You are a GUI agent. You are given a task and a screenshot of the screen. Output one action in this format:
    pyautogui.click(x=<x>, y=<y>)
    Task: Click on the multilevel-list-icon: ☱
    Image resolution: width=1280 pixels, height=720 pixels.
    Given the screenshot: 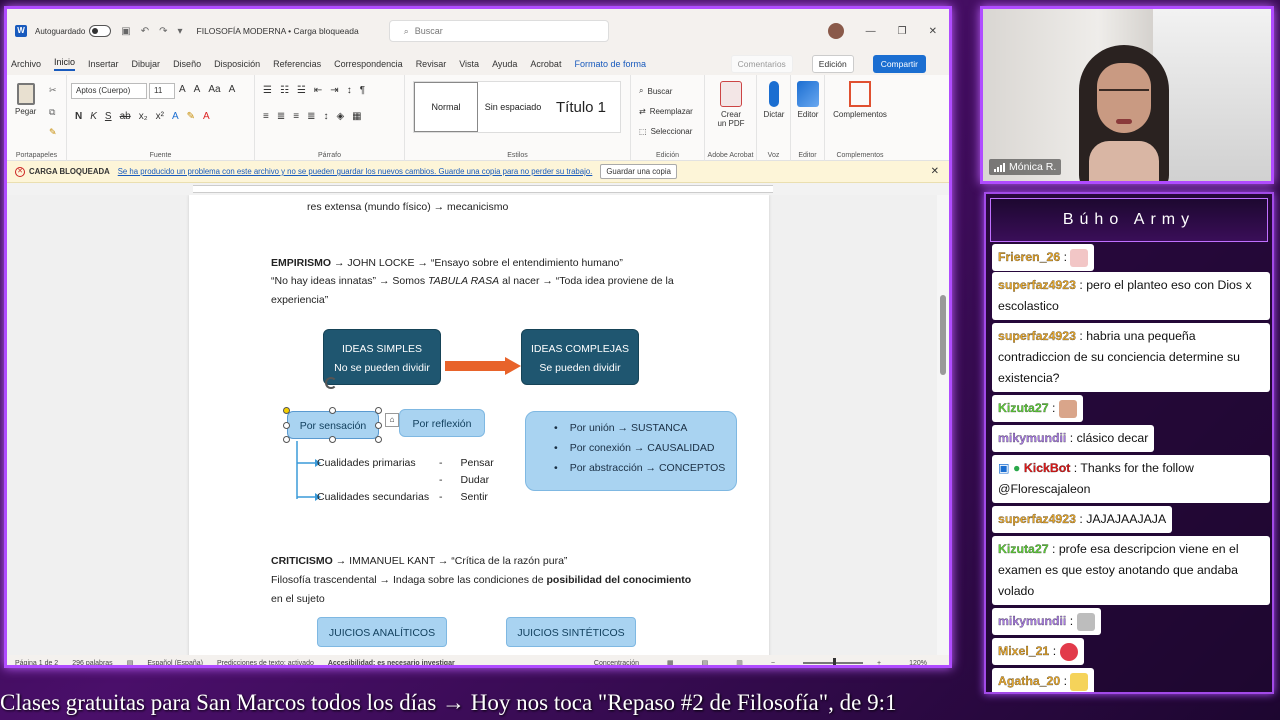 What is the action you would take?
    pyautogui.click(x=301, y=90)
    